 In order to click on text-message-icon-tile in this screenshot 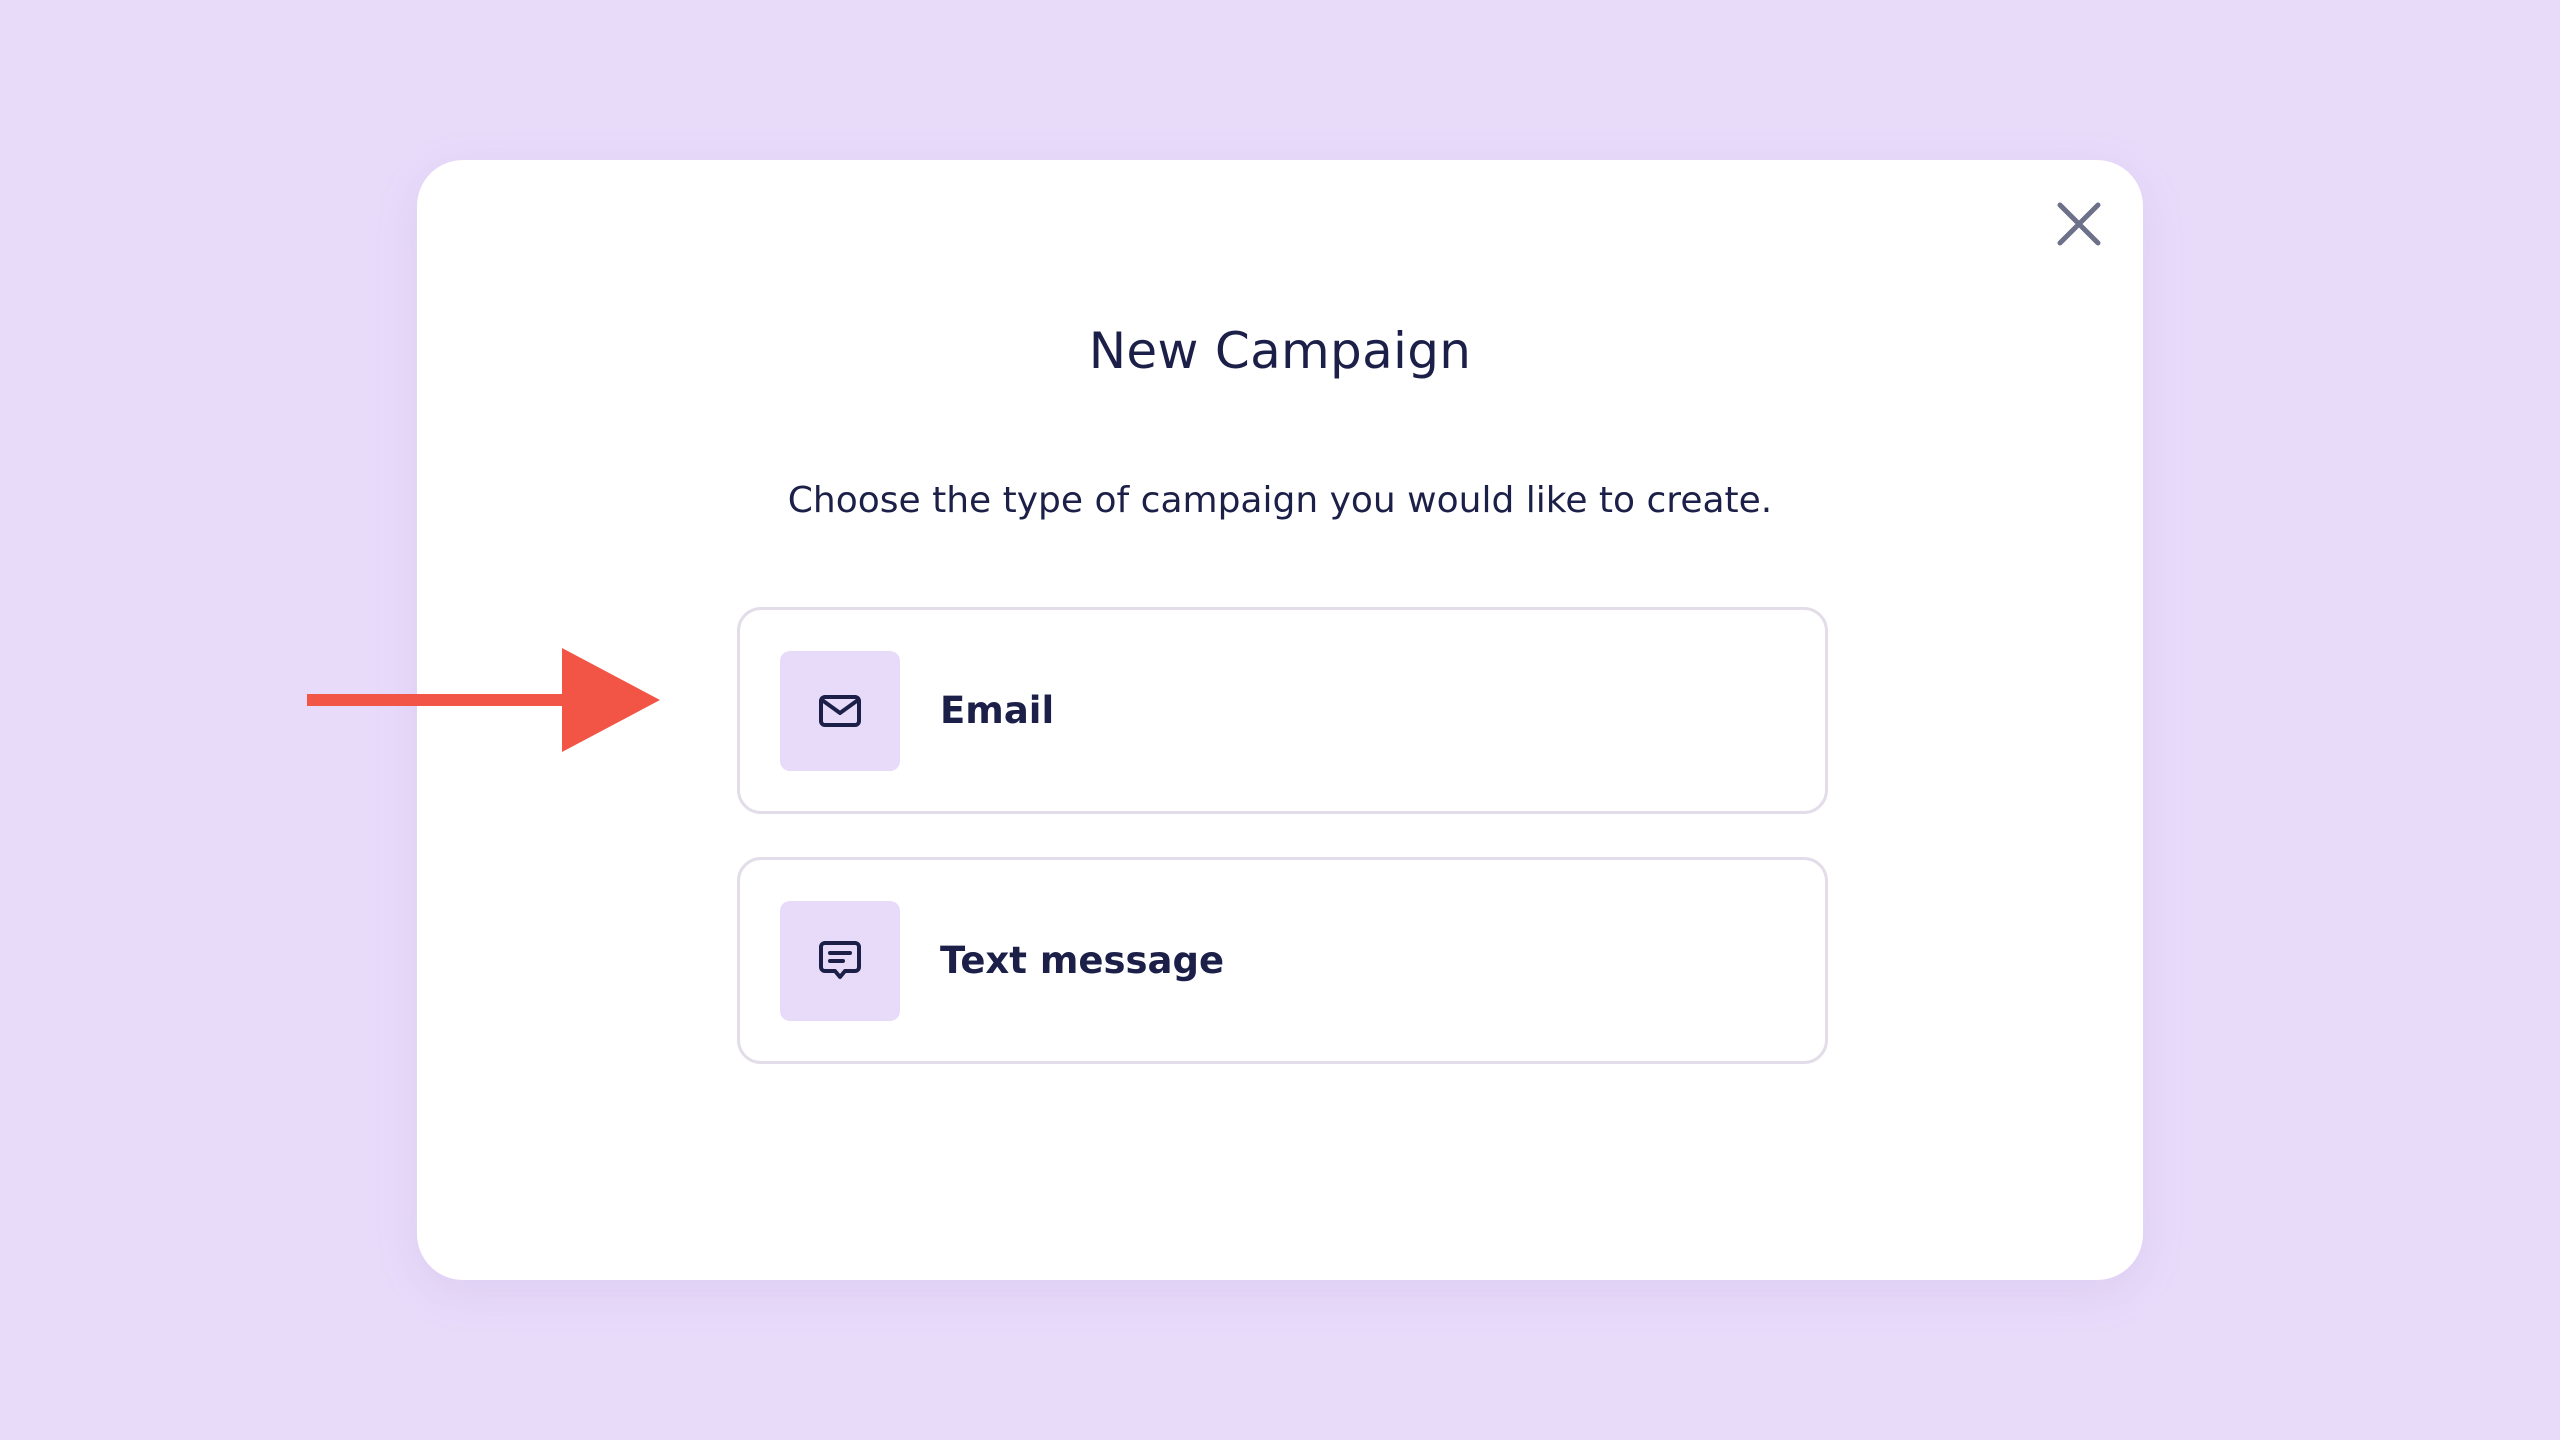, I will do `click(840, 960)`.